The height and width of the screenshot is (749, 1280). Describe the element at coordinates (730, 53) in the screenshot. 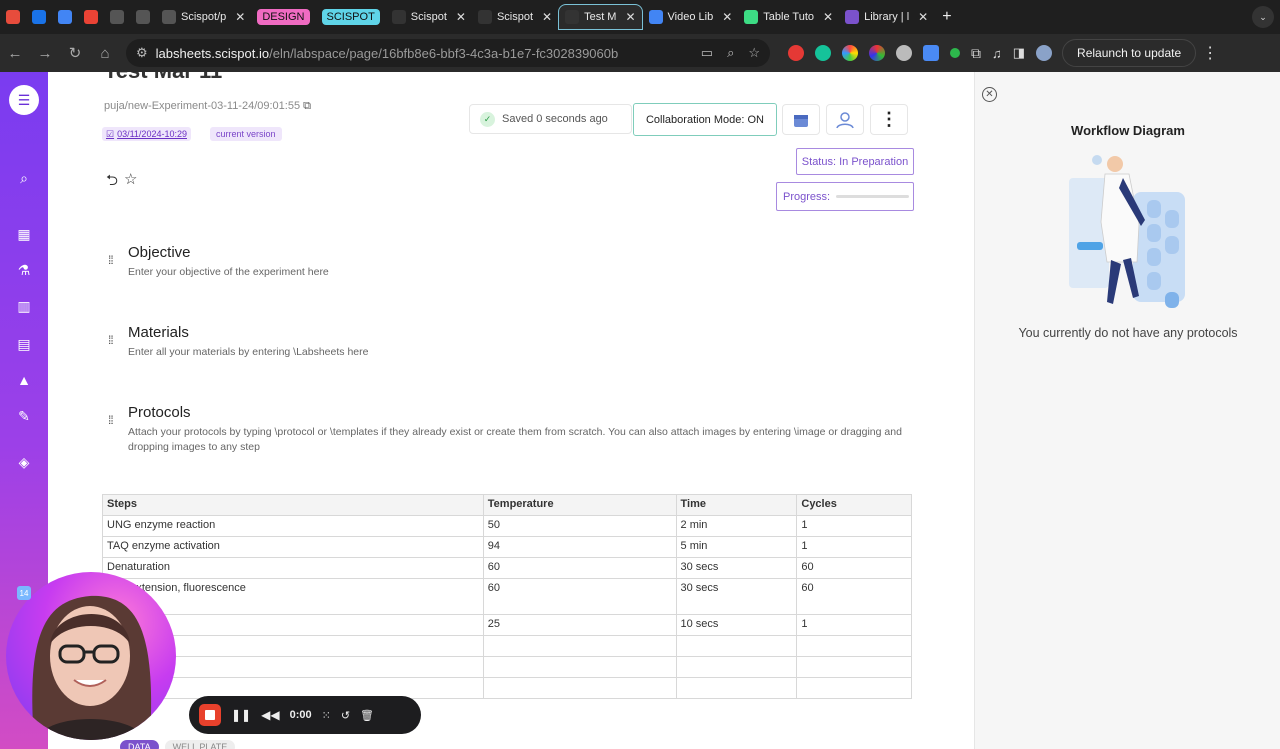

I see `zoom-icon: ⌕` at that location.